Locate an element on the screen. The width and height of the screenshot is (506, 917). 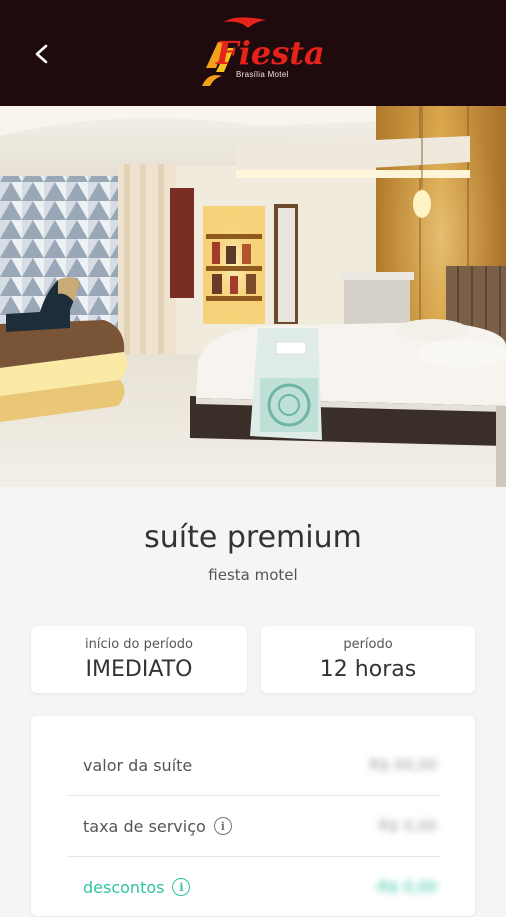
pricing-row-label: descontos is located at coordinates (124, 887).